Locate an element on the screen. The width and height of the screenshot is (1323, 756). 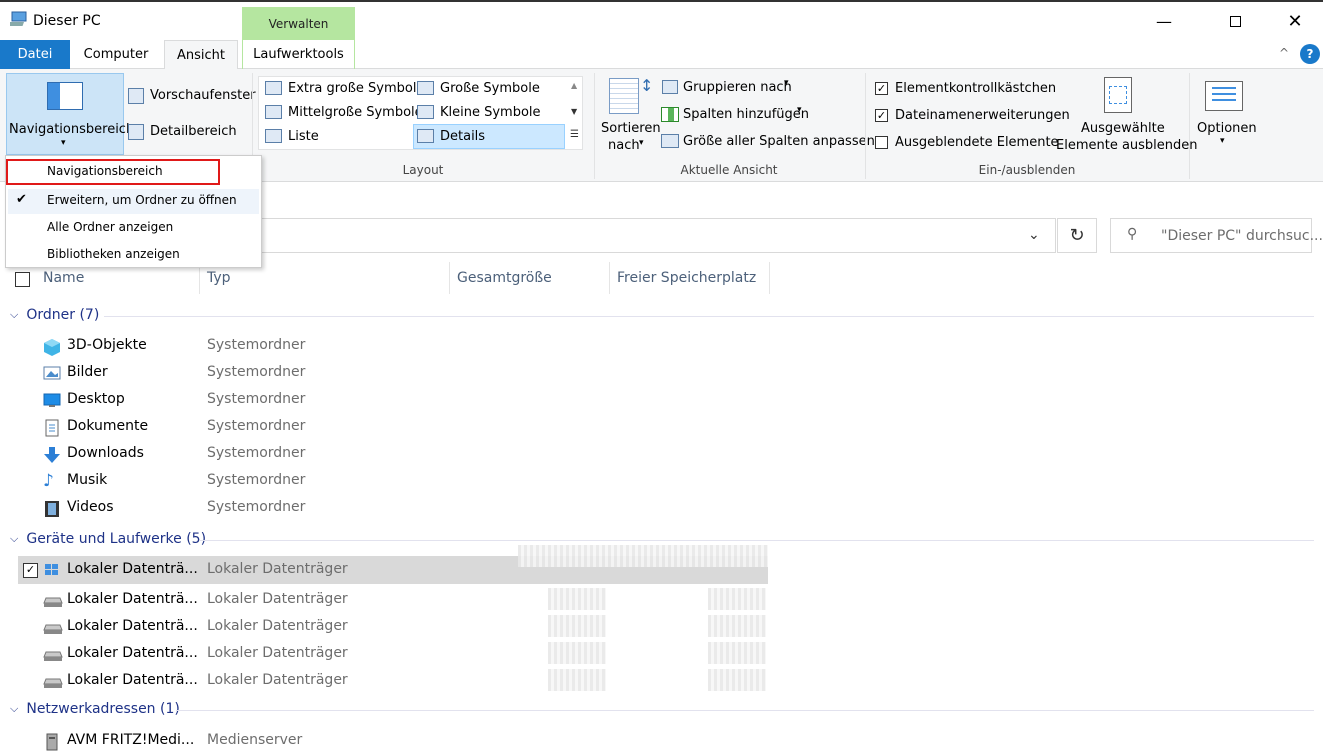
layout-details-selected is located at coordinates (489, 136).